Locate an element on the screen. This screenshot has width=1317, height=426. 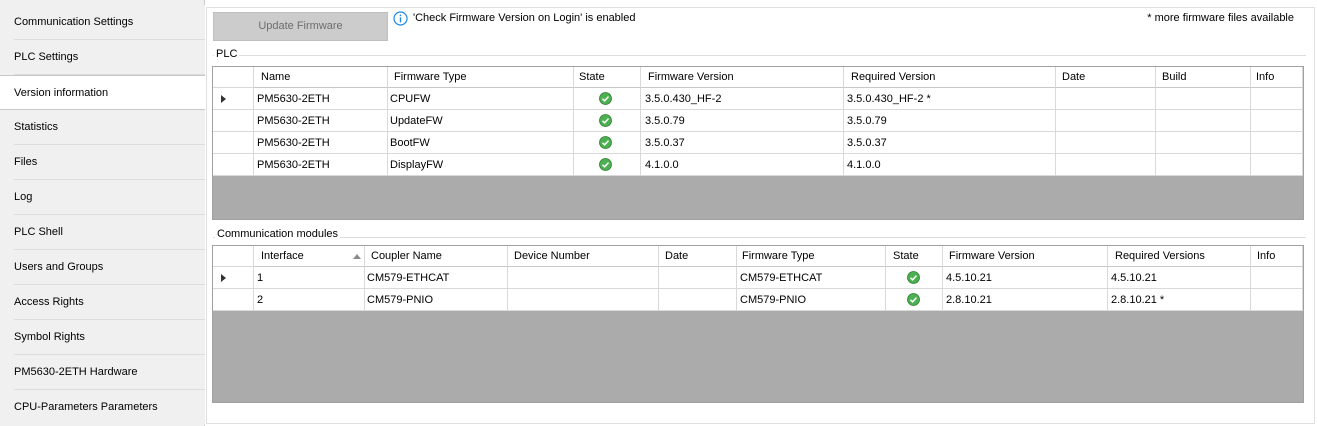
sidebar-item-plc-shell: PLC Shell is located at coordinates (102, 232).